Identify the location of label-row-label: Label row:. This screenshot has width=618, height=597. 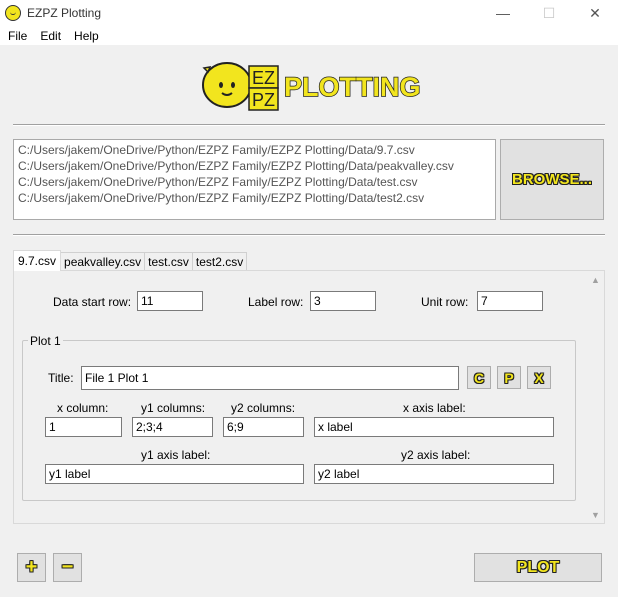
(276, 302).